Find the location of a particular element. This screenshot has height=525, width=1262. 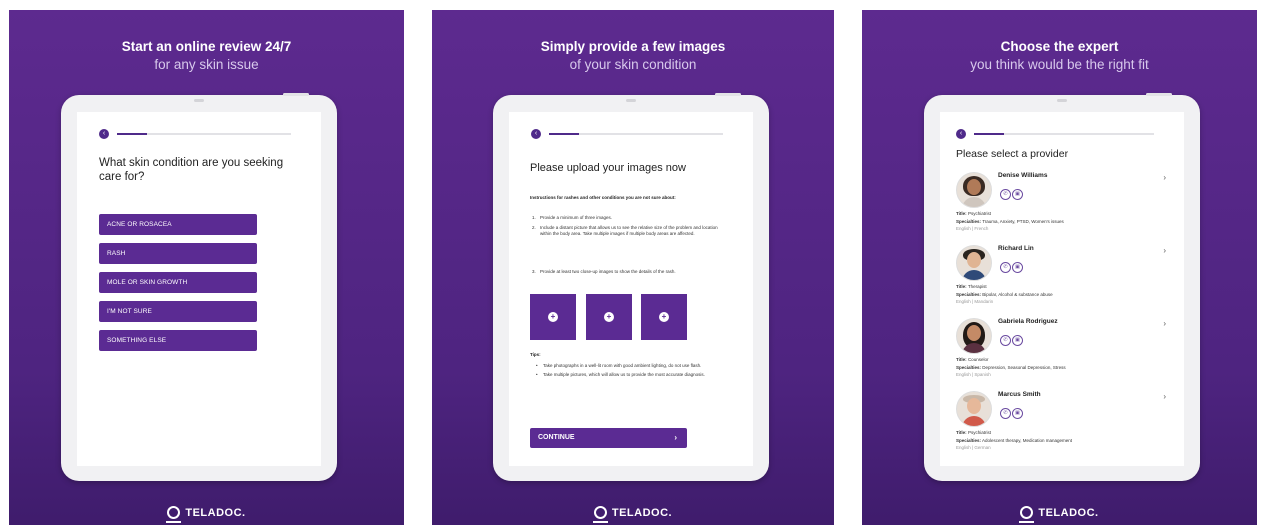

headline-title: Start an online review 24/7 is located at coordinates (206, 46).